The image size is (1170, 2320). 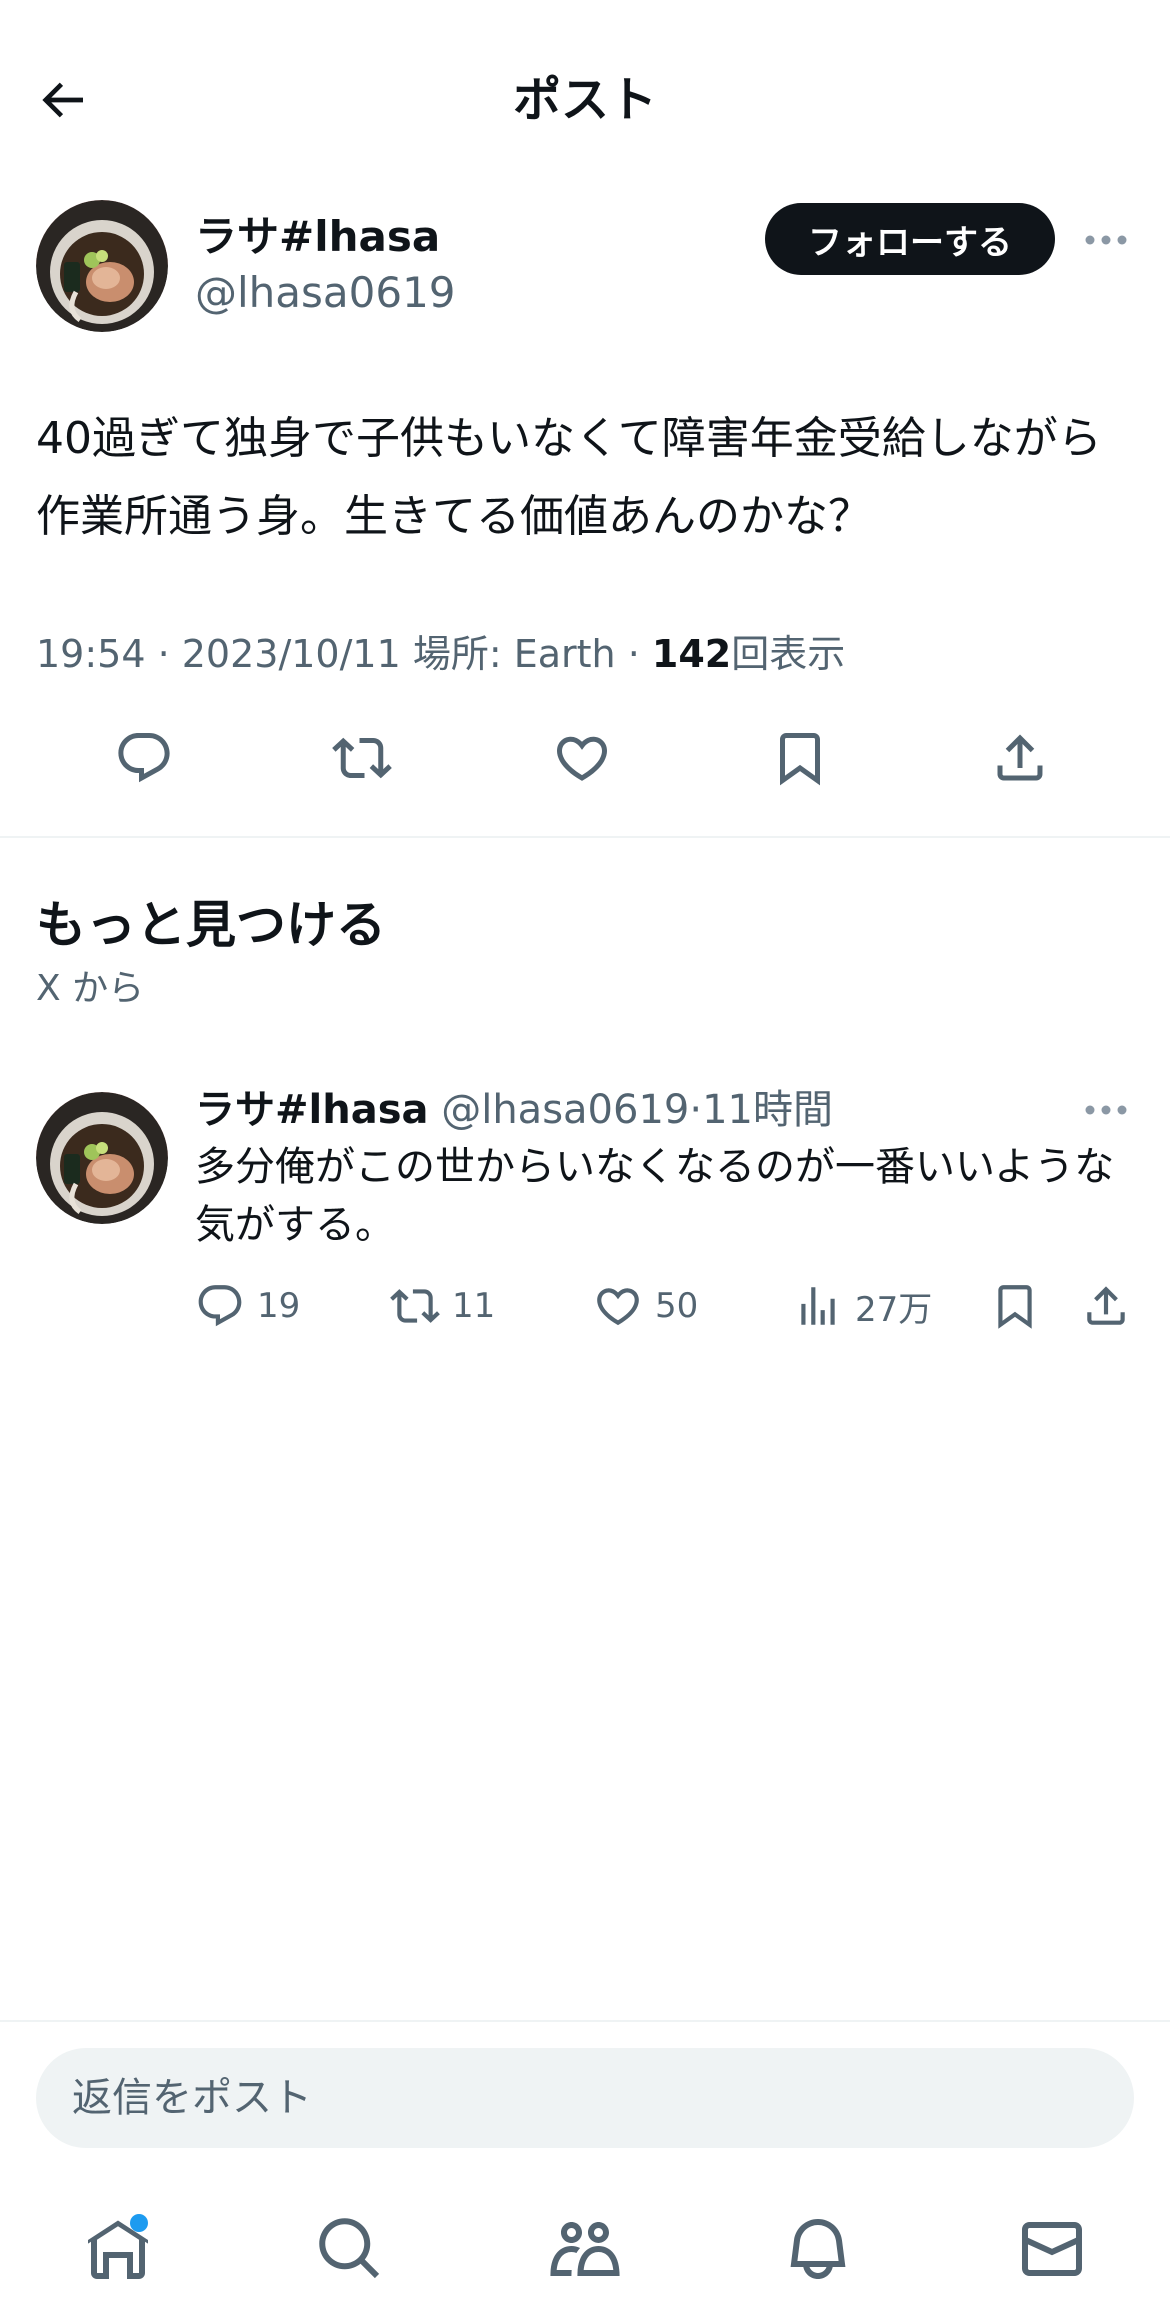 I want to click on section-divider, so click(x=585, y=837).